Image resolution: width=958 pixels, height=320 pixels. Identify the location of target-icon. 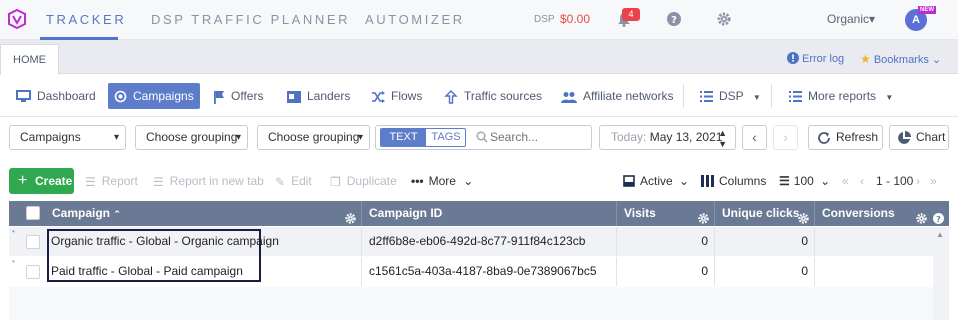
(120, 97).